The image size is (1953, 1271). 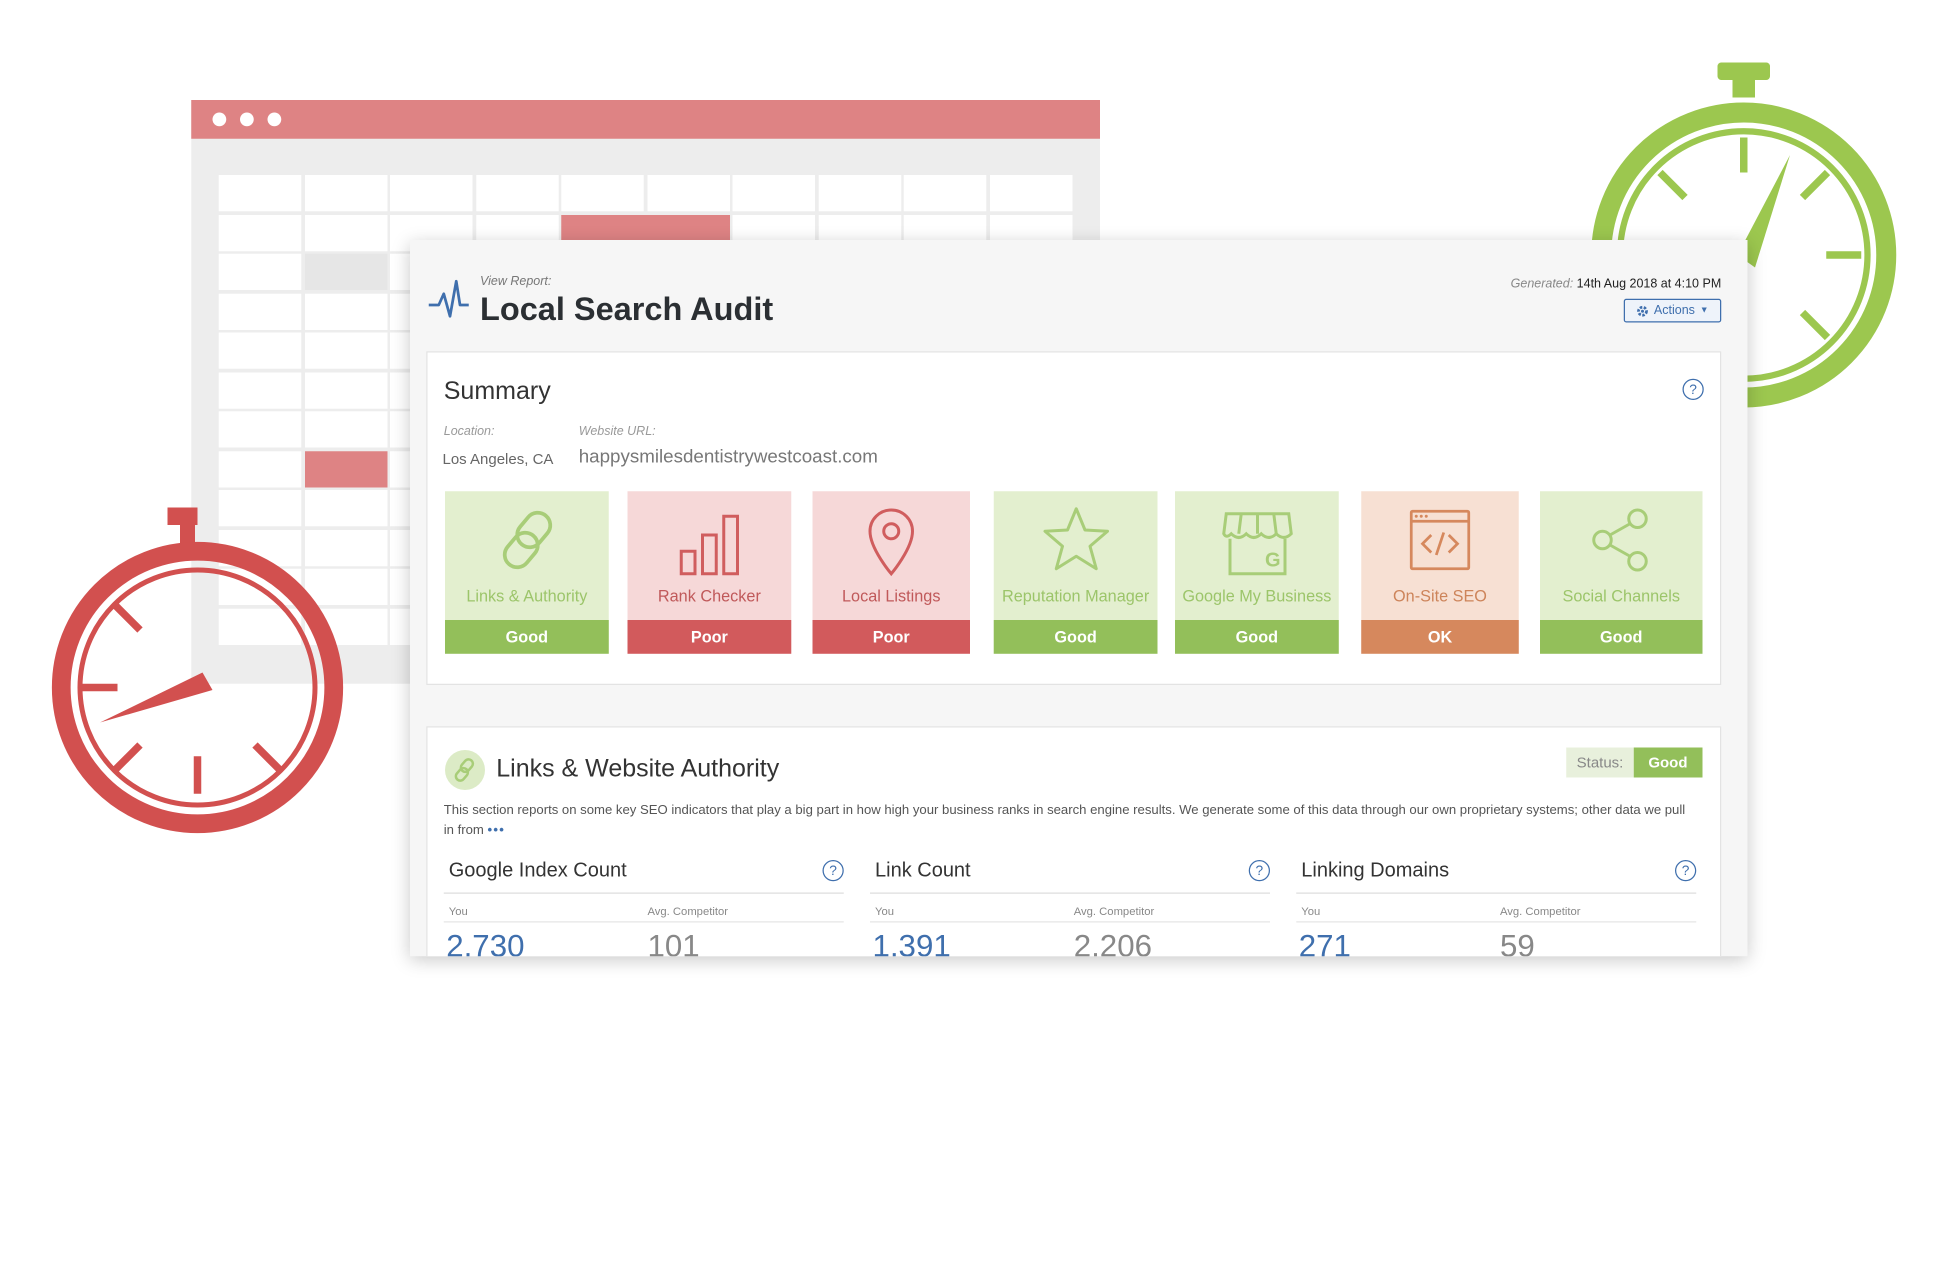 I want to click on storefront-icon: G, so click(x=1257, y=544).